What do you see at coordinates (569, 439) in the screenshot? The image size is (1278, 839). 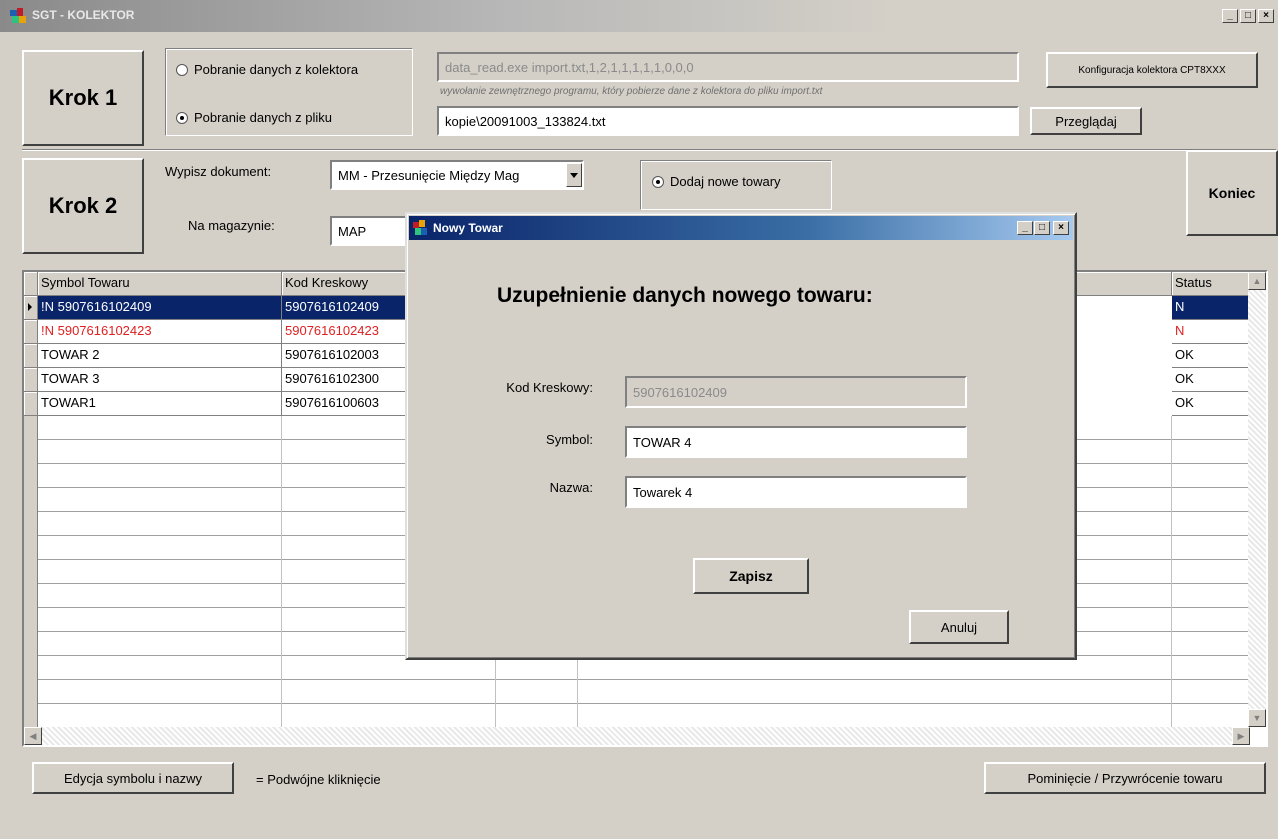 I see `symbol-label: Symbol:` at bounding box center [569, 439].